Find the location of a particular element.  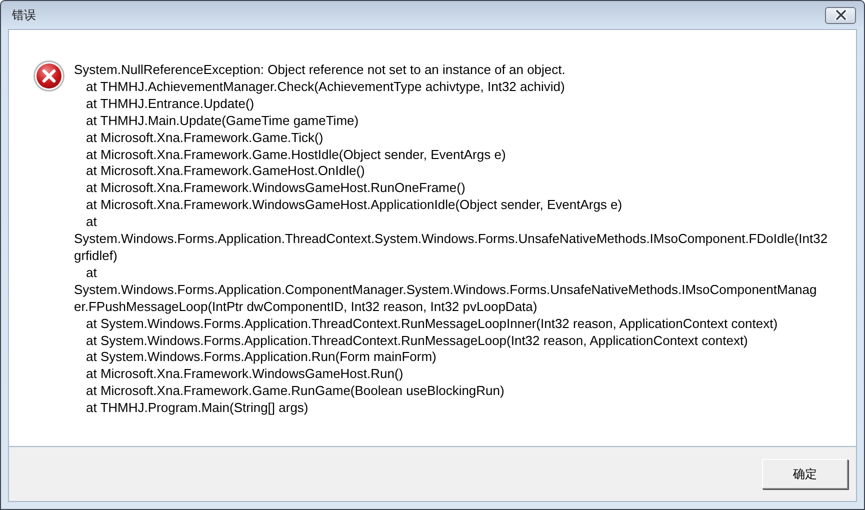

message-line: System.Windows.Forms.Application.ThreadContext.System.Windows.Forms.UnsafeNativeMethods.IMsoComponent.FDoIdle(Int32 is located at coordinates (451, 239).